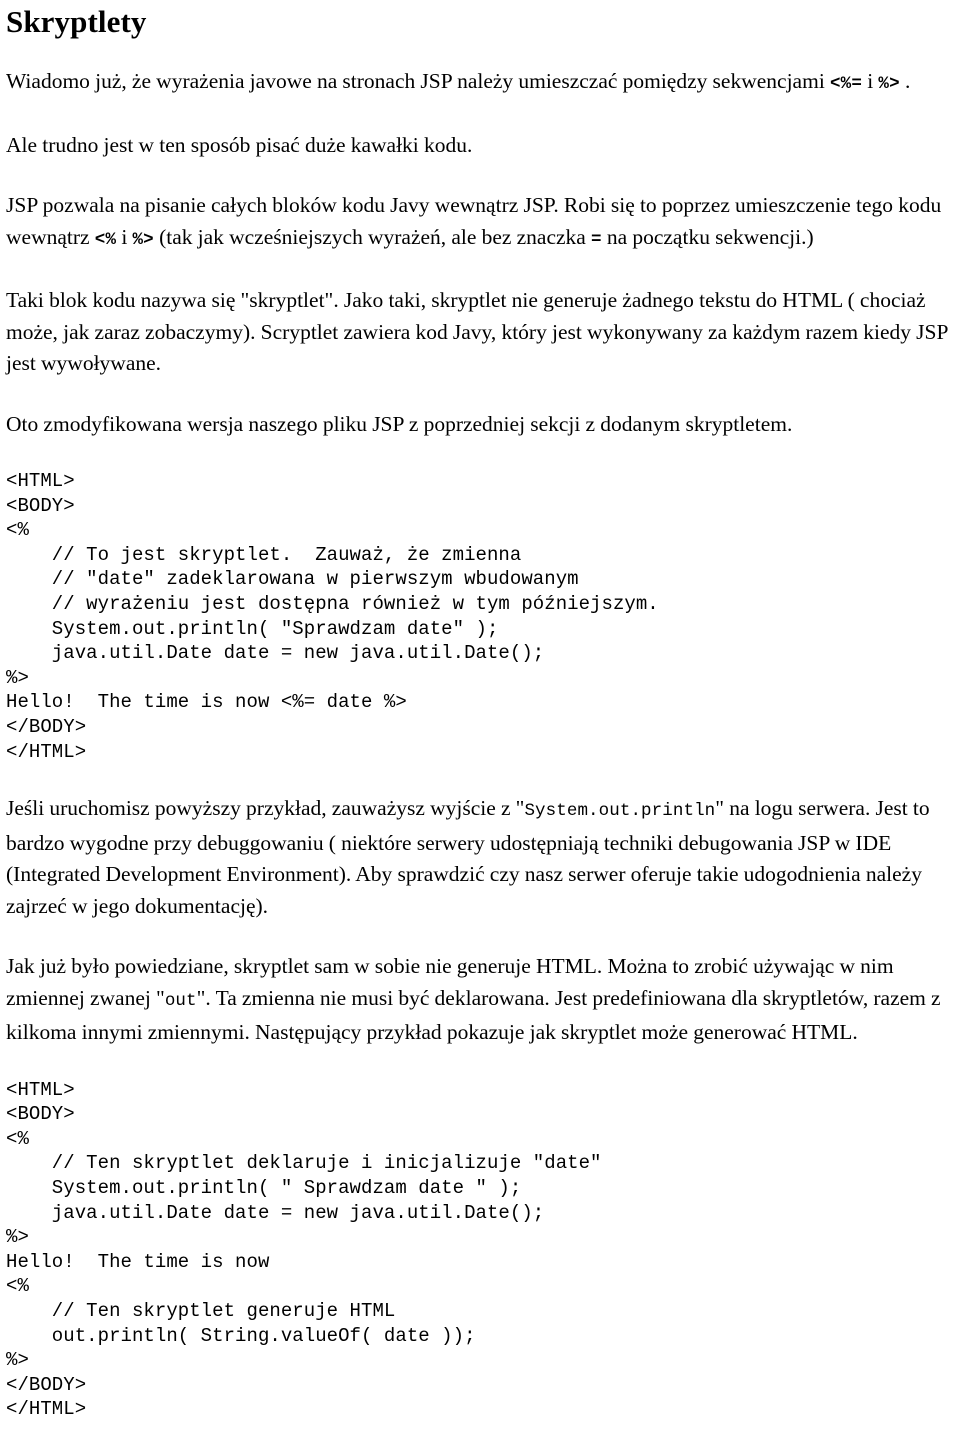  What do you see at coordinates (180, 1000) in the screenshot?
I see `inline-code-out: out` at bounding box center [180, 1000].